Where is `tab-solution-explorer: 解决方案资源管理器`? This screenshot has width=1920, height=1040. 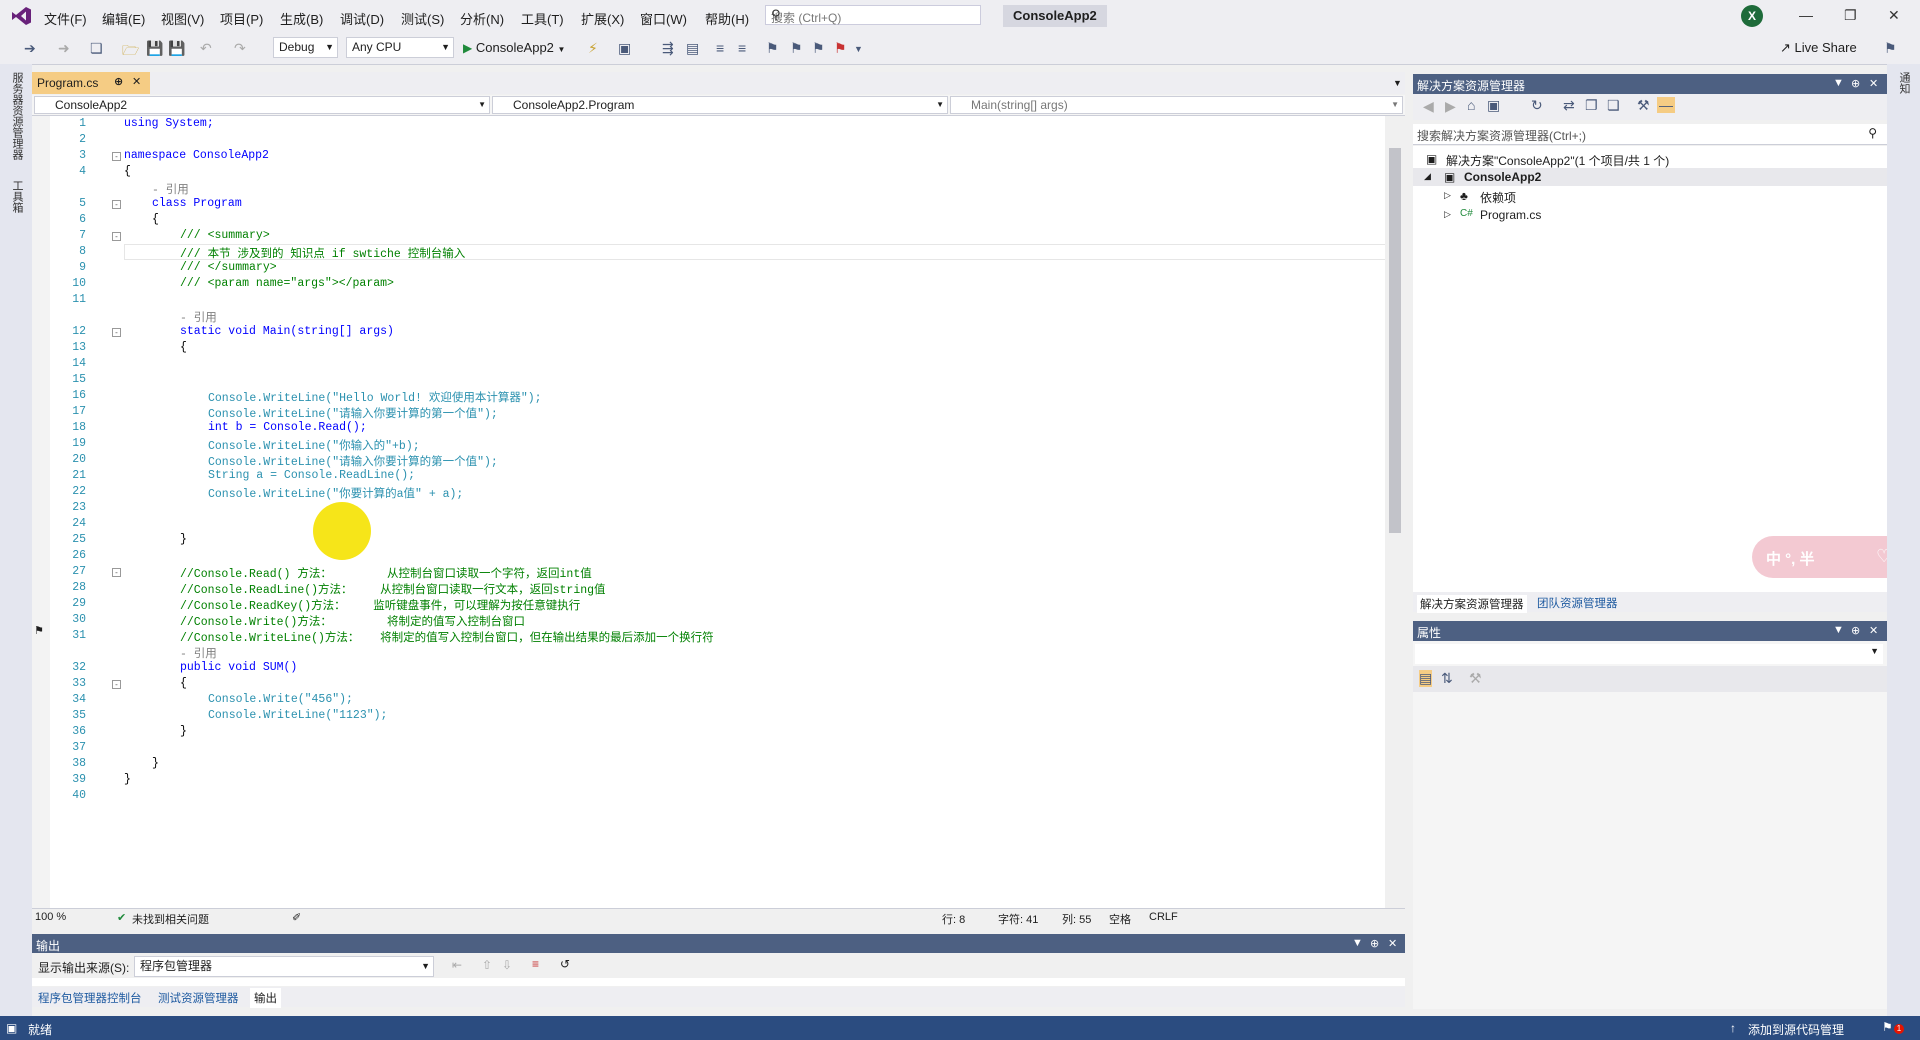
tab-solution-explorer: 解决方案资源管理器 is located at coordinates (1472, 604).